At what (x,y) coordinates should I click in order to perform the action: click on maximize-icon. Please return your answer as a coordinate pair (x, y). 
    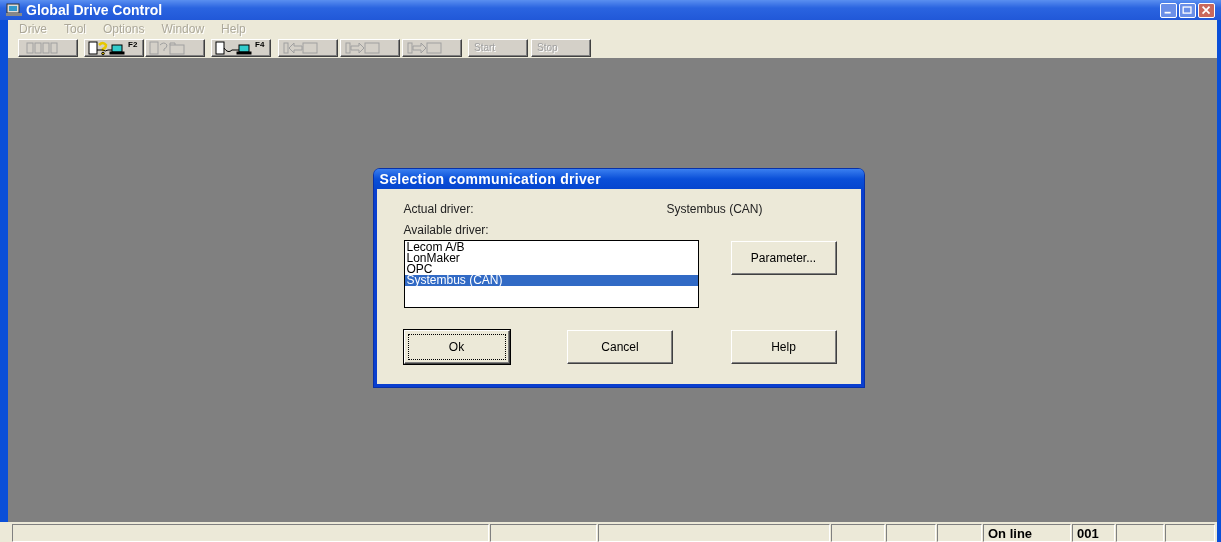
    Looking at the image, I should click on (1187, 10).